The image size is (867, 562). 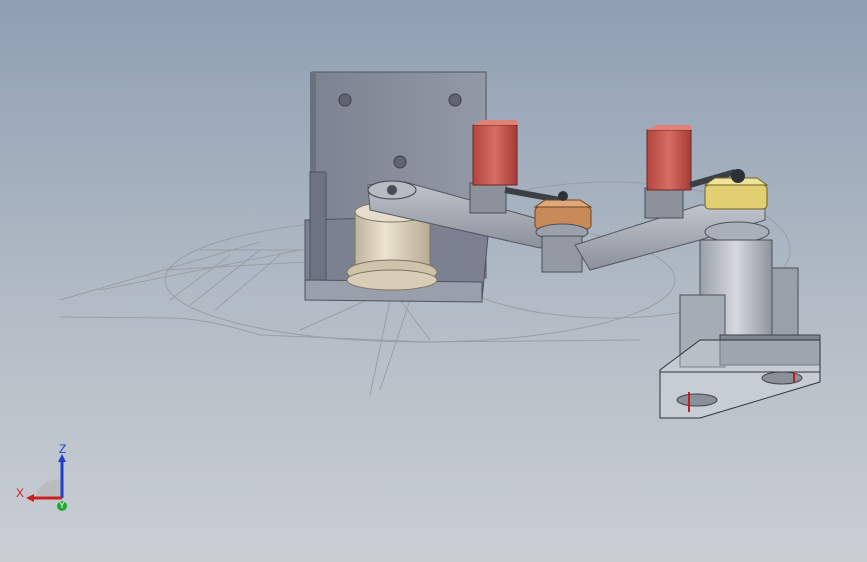 What do you see at coordinates (20, 493) in the screenshot?
I see `x-axis-label: X` at bounding box center [20, 493].